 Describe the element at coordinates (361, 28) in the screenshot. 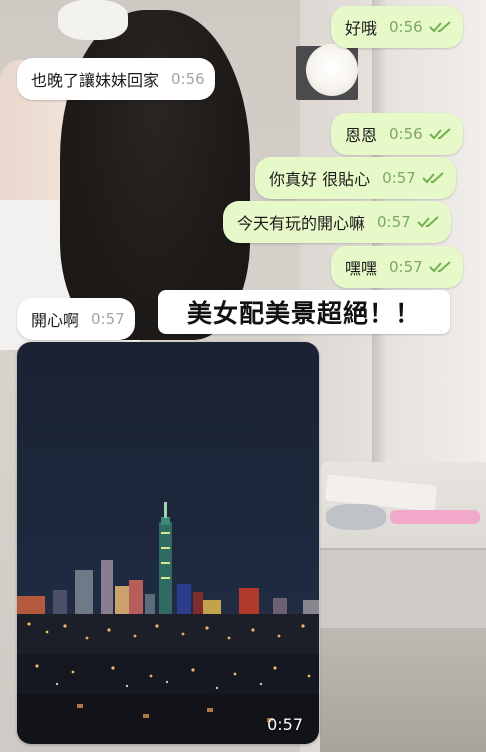

I see `message-text: 好哦` at that location.